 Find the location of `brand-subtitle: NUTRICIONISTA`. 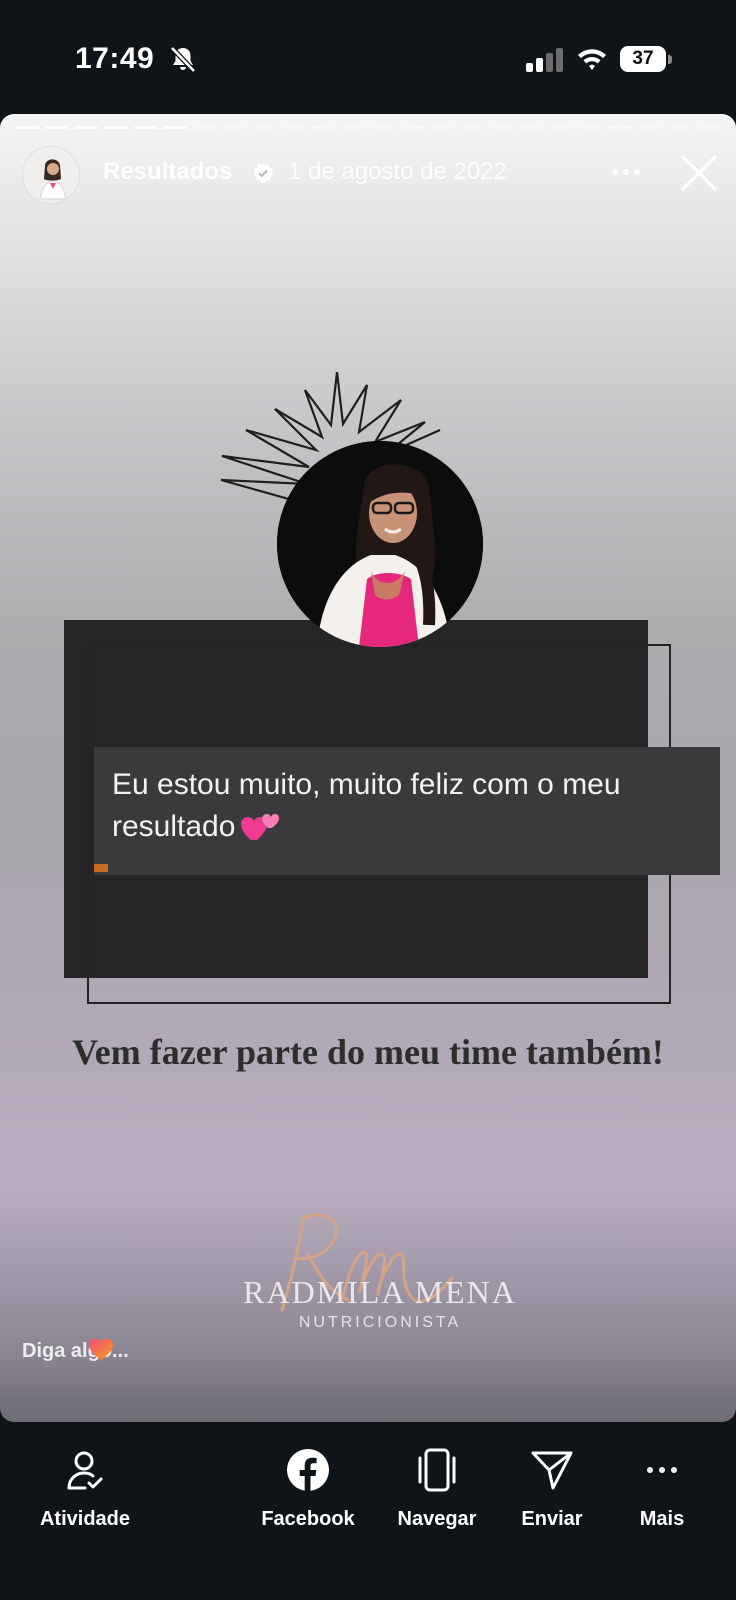

brand-subtitle: NUTRICIONISTA is located at coordinates (380, 1322).